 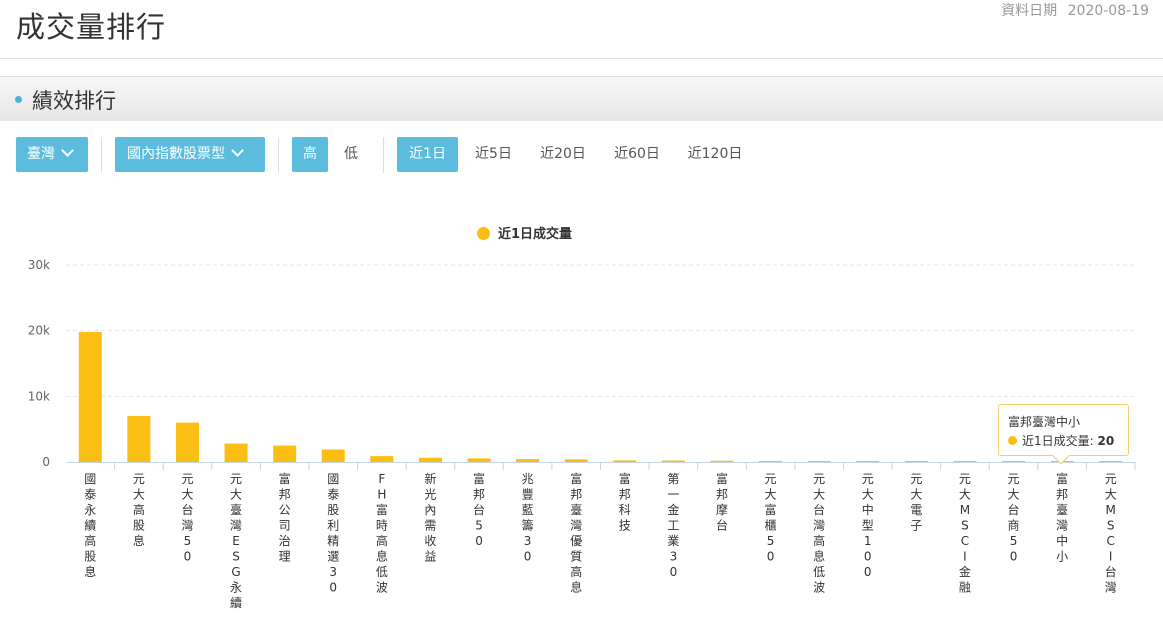 I want to click on y-tick-label: 30k, so click(x=39, y=265).